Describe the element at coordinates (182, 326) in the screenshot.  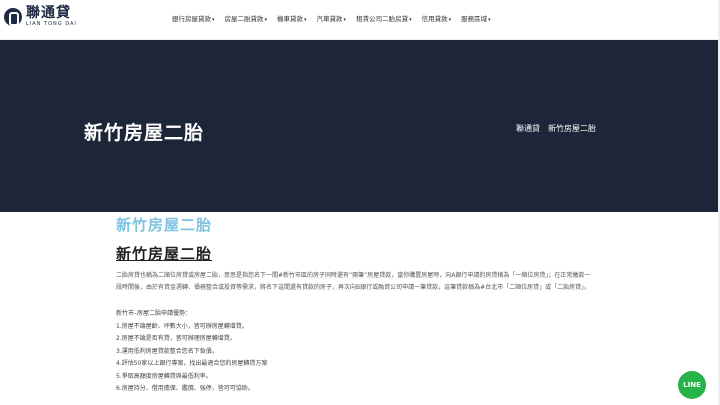
I see `list-item: 1.房屋不論屋齡、坪數大小，皆可辦房屋轉增貸。` at that location.